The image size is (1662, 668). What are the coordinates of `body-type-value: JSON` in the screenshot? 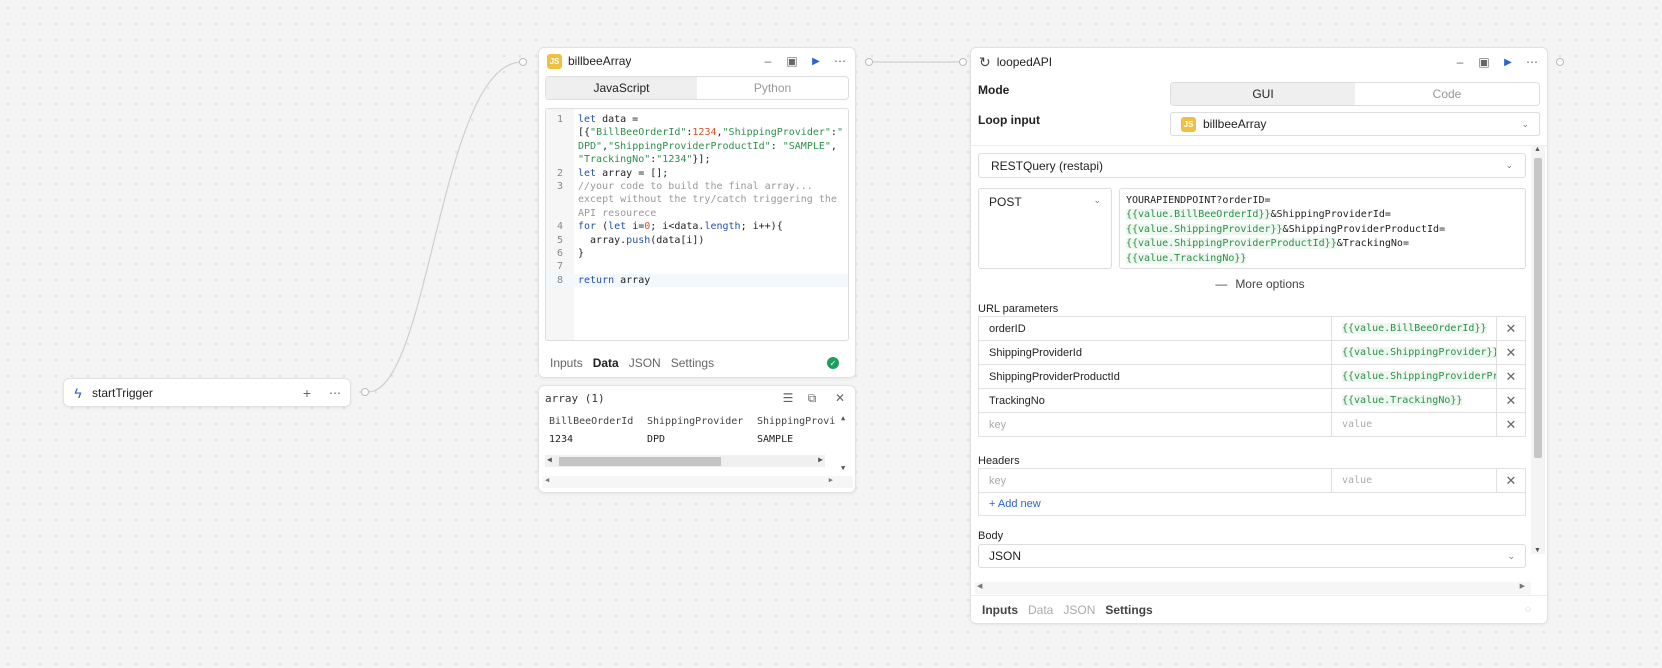 It's located at (1005, 556).